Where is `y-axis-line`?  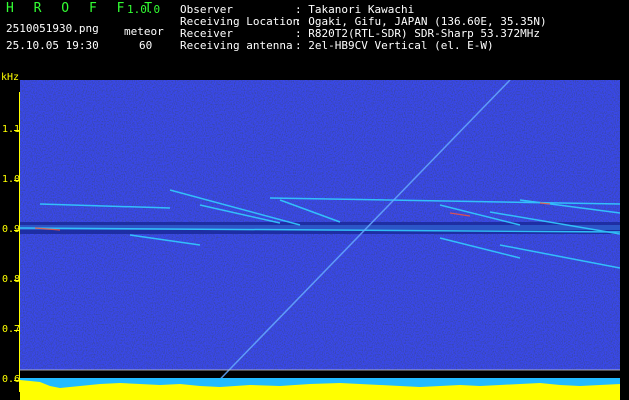 y-axis-line is located at coordinates (19, 242).